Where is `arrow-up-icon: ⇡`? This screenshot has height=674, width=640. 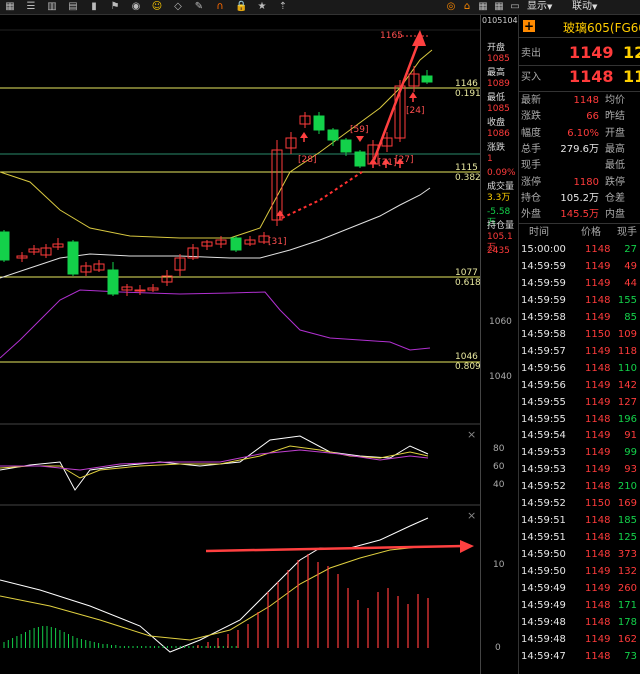
arrow-up-icon: ⇡ is located at coordinates (283, 7).